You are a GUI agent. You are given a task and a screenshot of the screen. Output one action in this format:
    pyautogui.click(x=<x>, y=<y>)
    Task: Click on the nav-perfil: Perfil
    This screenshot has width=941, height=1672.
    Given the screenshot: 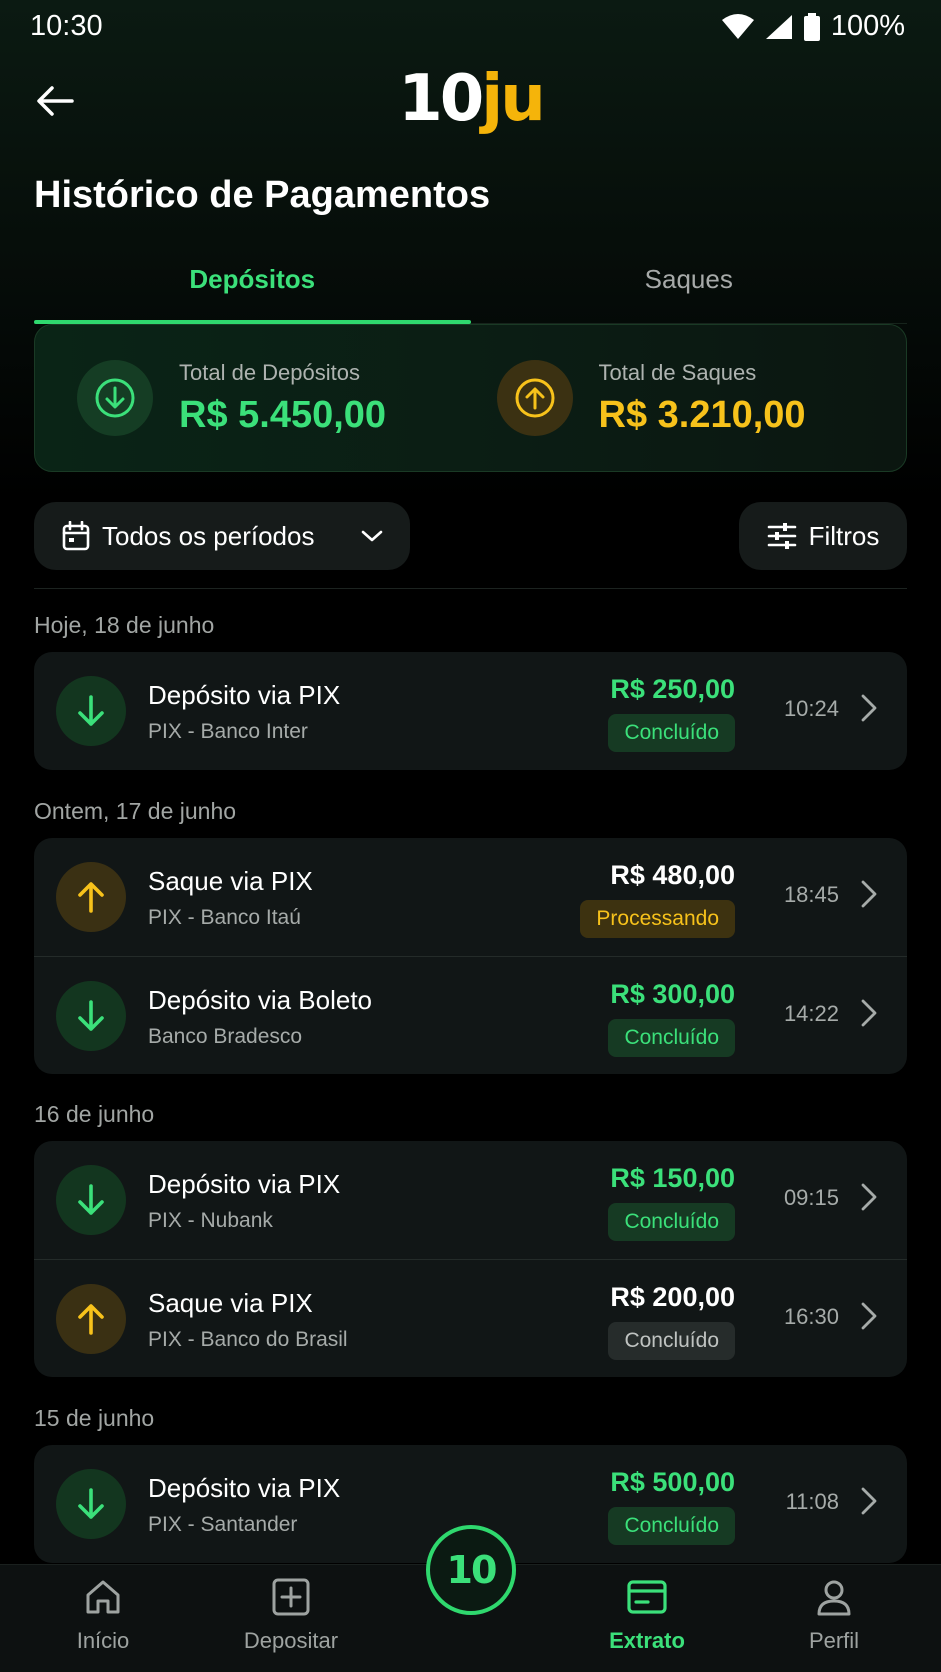 What is the action you would take?
    pyautogui.click(x=834, y=1615)
    